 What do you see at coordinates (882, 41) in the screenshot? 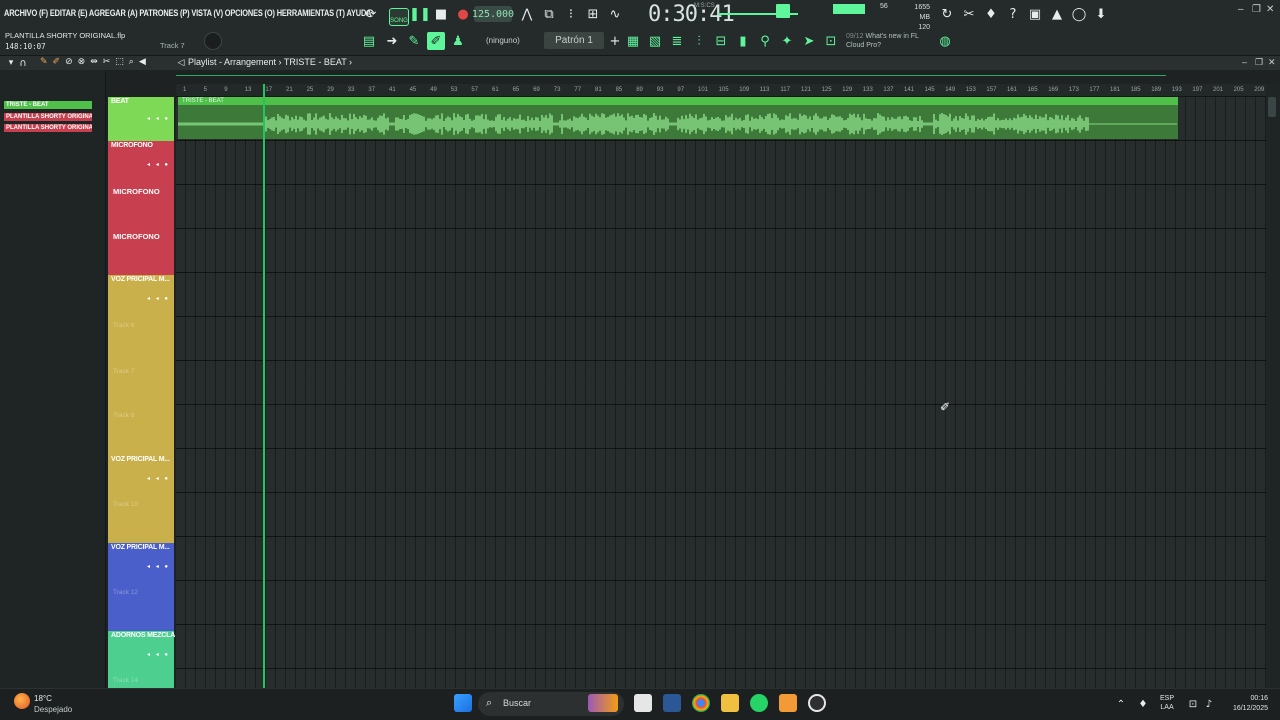
I see `news-panel: 09/12 What's new in FL Cloud Pro?` at bounding box center [882, 41].